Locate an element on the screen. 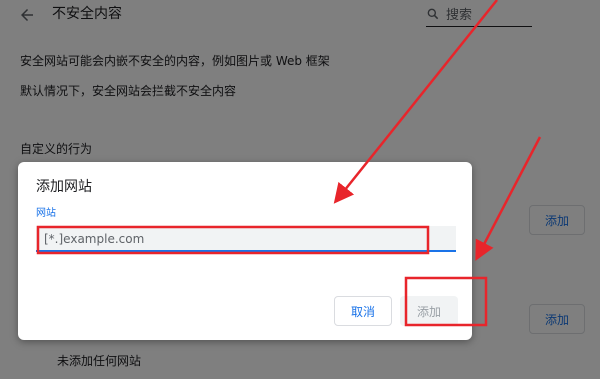 The image size is (600, 379). cancel-button: 取消 is located at coordinates (363, 311).